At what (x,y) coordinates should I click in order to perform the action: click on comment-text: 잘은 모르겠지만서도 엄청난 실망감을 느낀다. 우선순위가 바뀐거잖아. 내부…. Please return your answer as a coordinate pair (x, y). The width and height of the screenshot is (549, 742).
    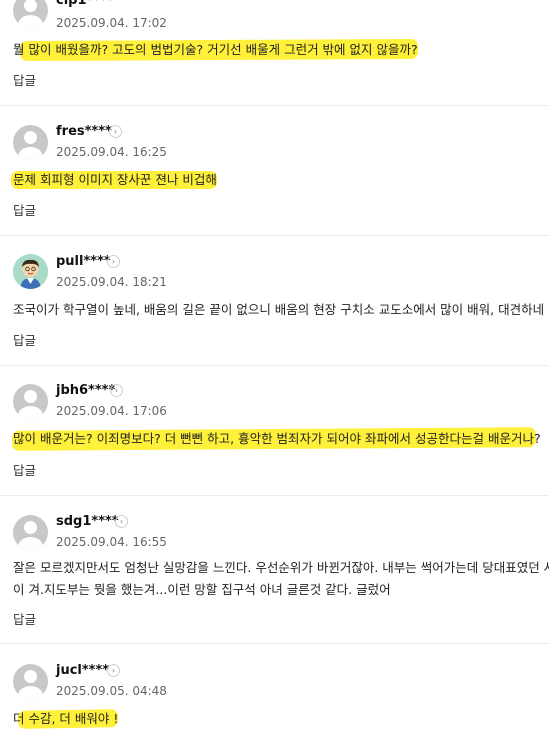
    Looking at the image, I should click on (281, 578).